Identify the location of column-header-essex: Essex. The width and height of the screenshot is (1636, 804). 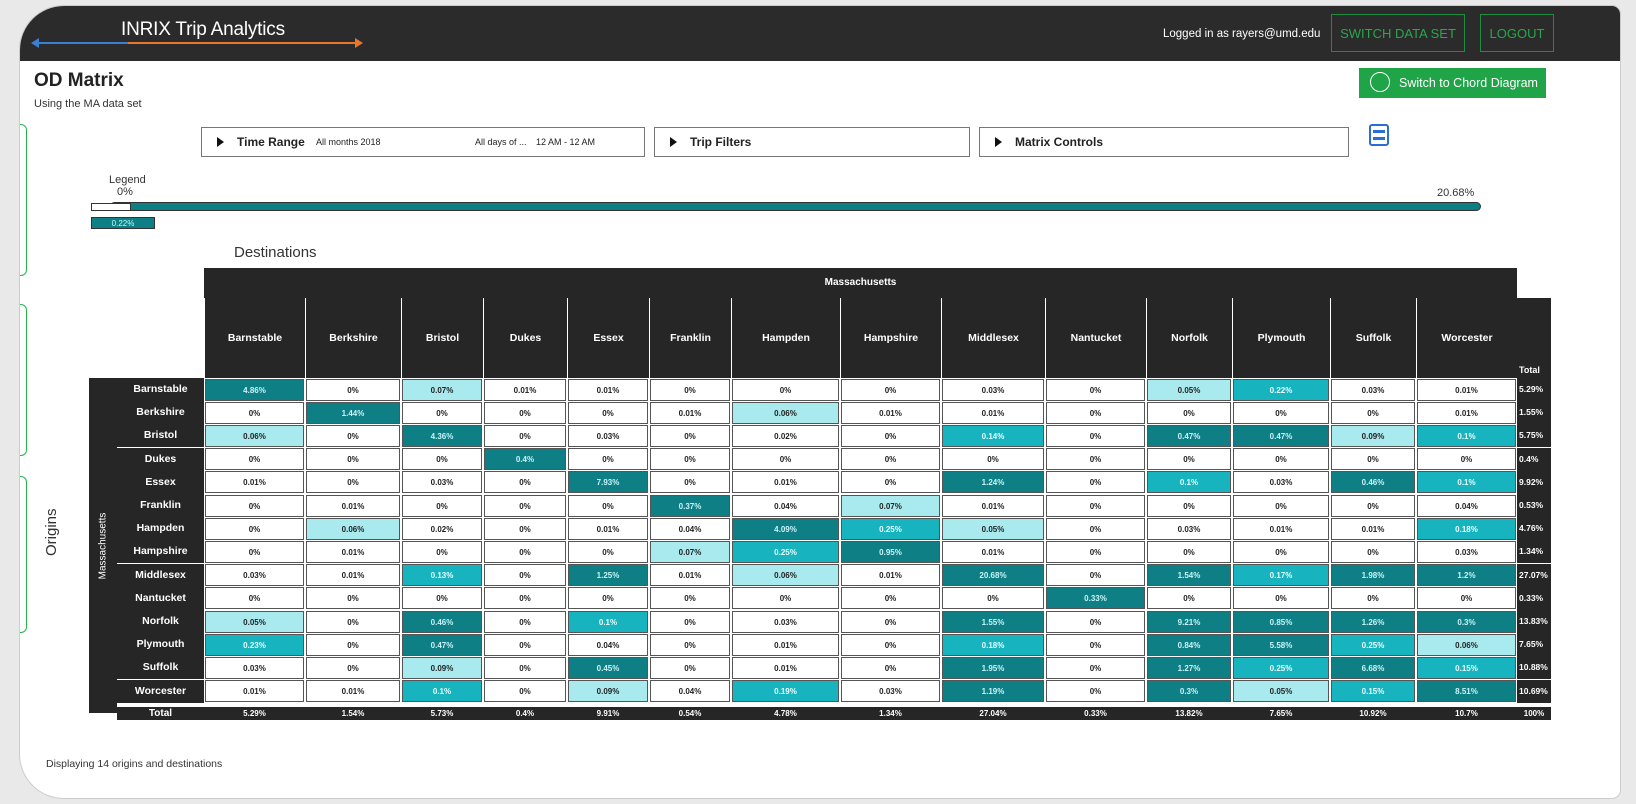
(608, 338).